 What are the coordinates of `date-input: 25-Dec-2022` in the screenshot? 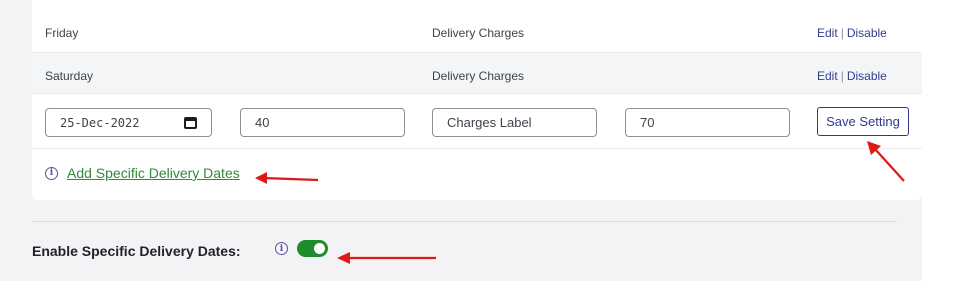 It's located at (128, 122).